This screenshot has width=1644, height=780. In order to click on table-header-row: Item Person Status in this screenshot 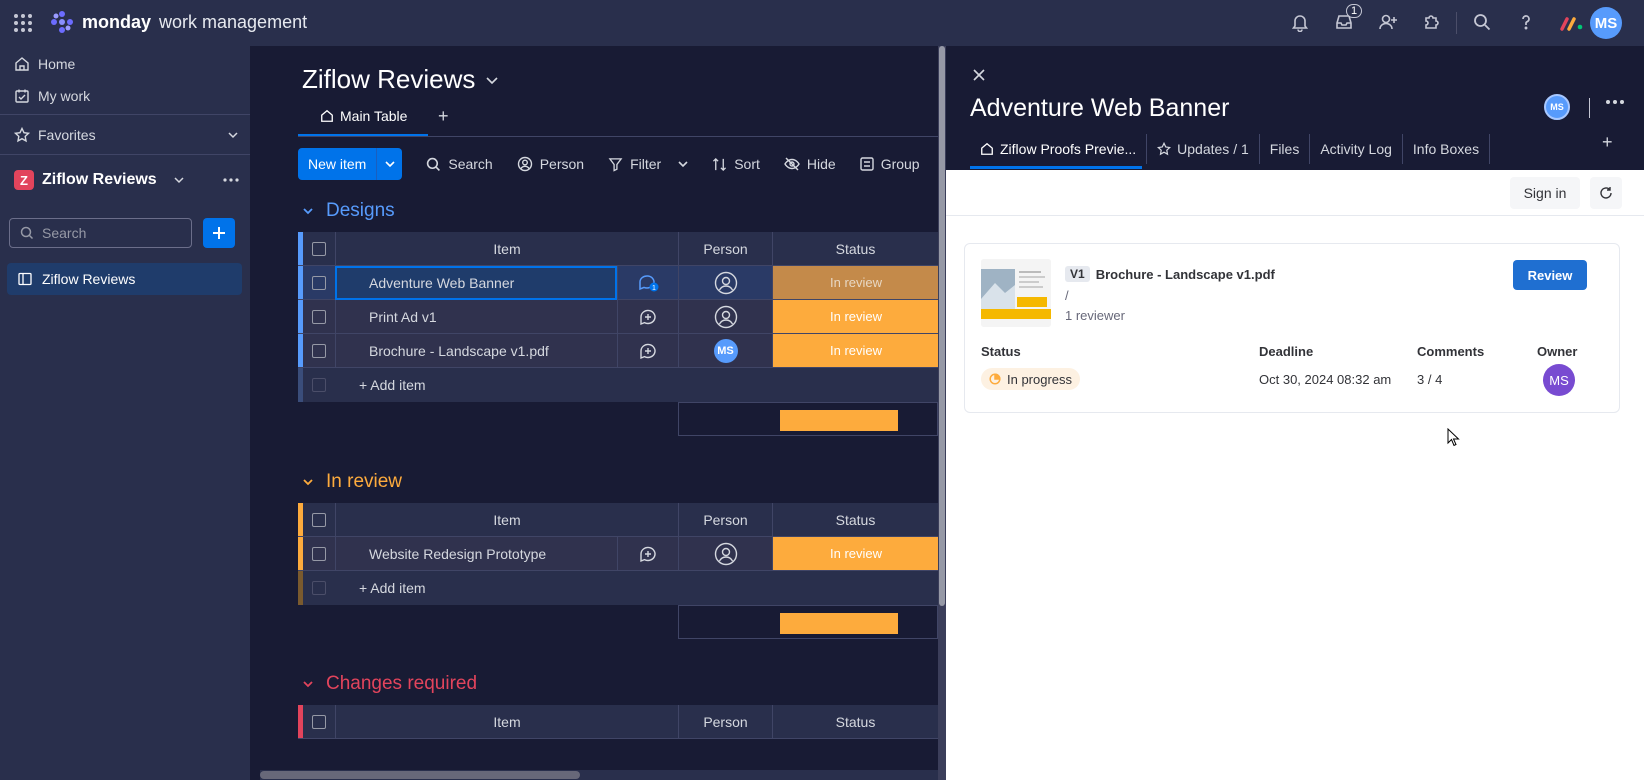, I will do `click(618, 520)`.